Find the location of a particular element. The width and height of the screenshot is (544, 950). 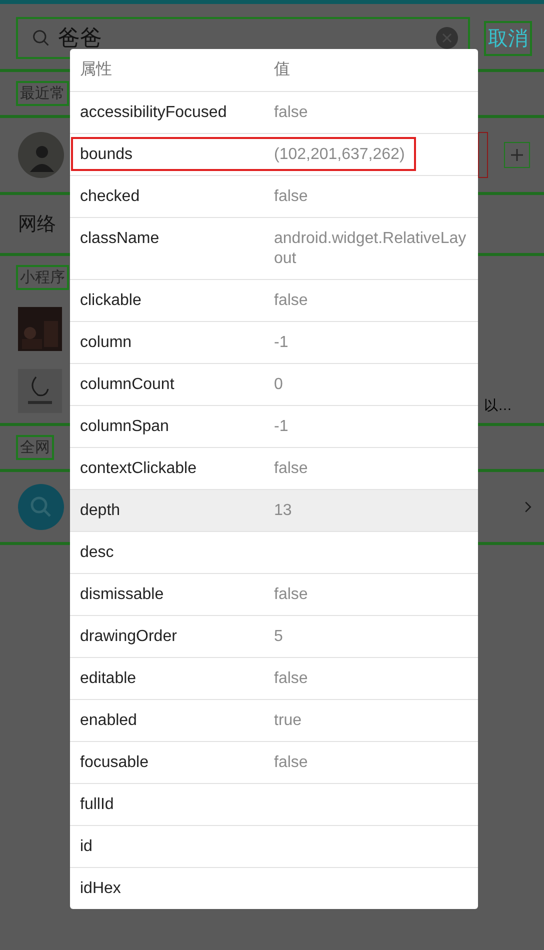

property-row: focusable false is located at coordinates (274, 763).